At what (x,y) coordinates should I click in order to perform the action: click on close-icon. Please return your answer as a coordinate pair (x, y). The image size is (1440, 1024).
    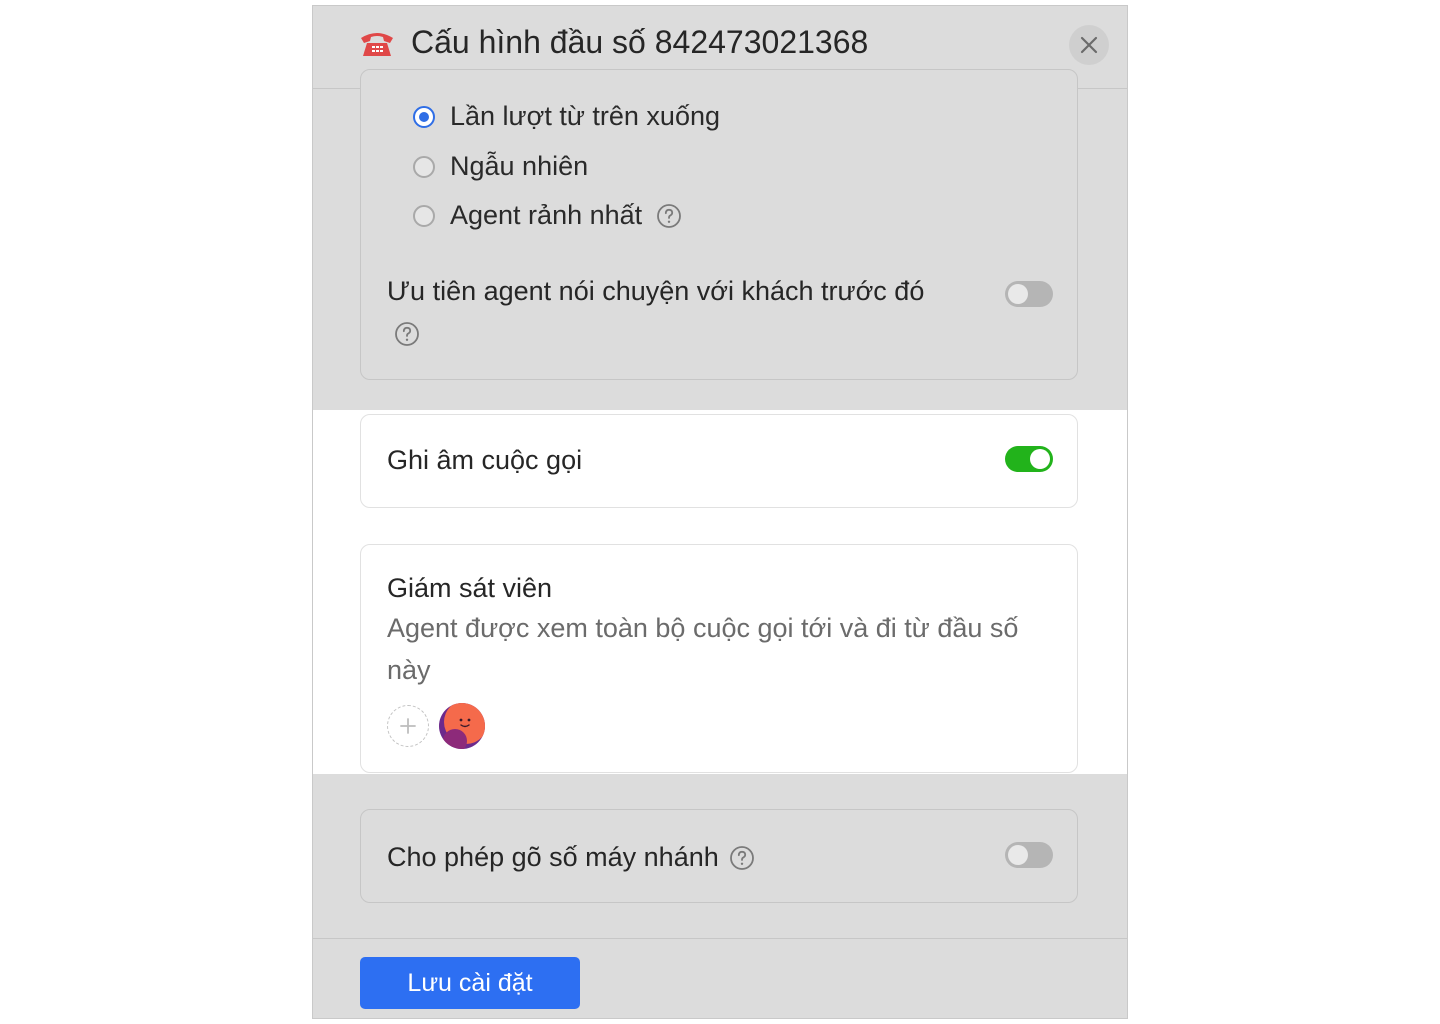
    Looking at the image, I should click on (1089, 45).